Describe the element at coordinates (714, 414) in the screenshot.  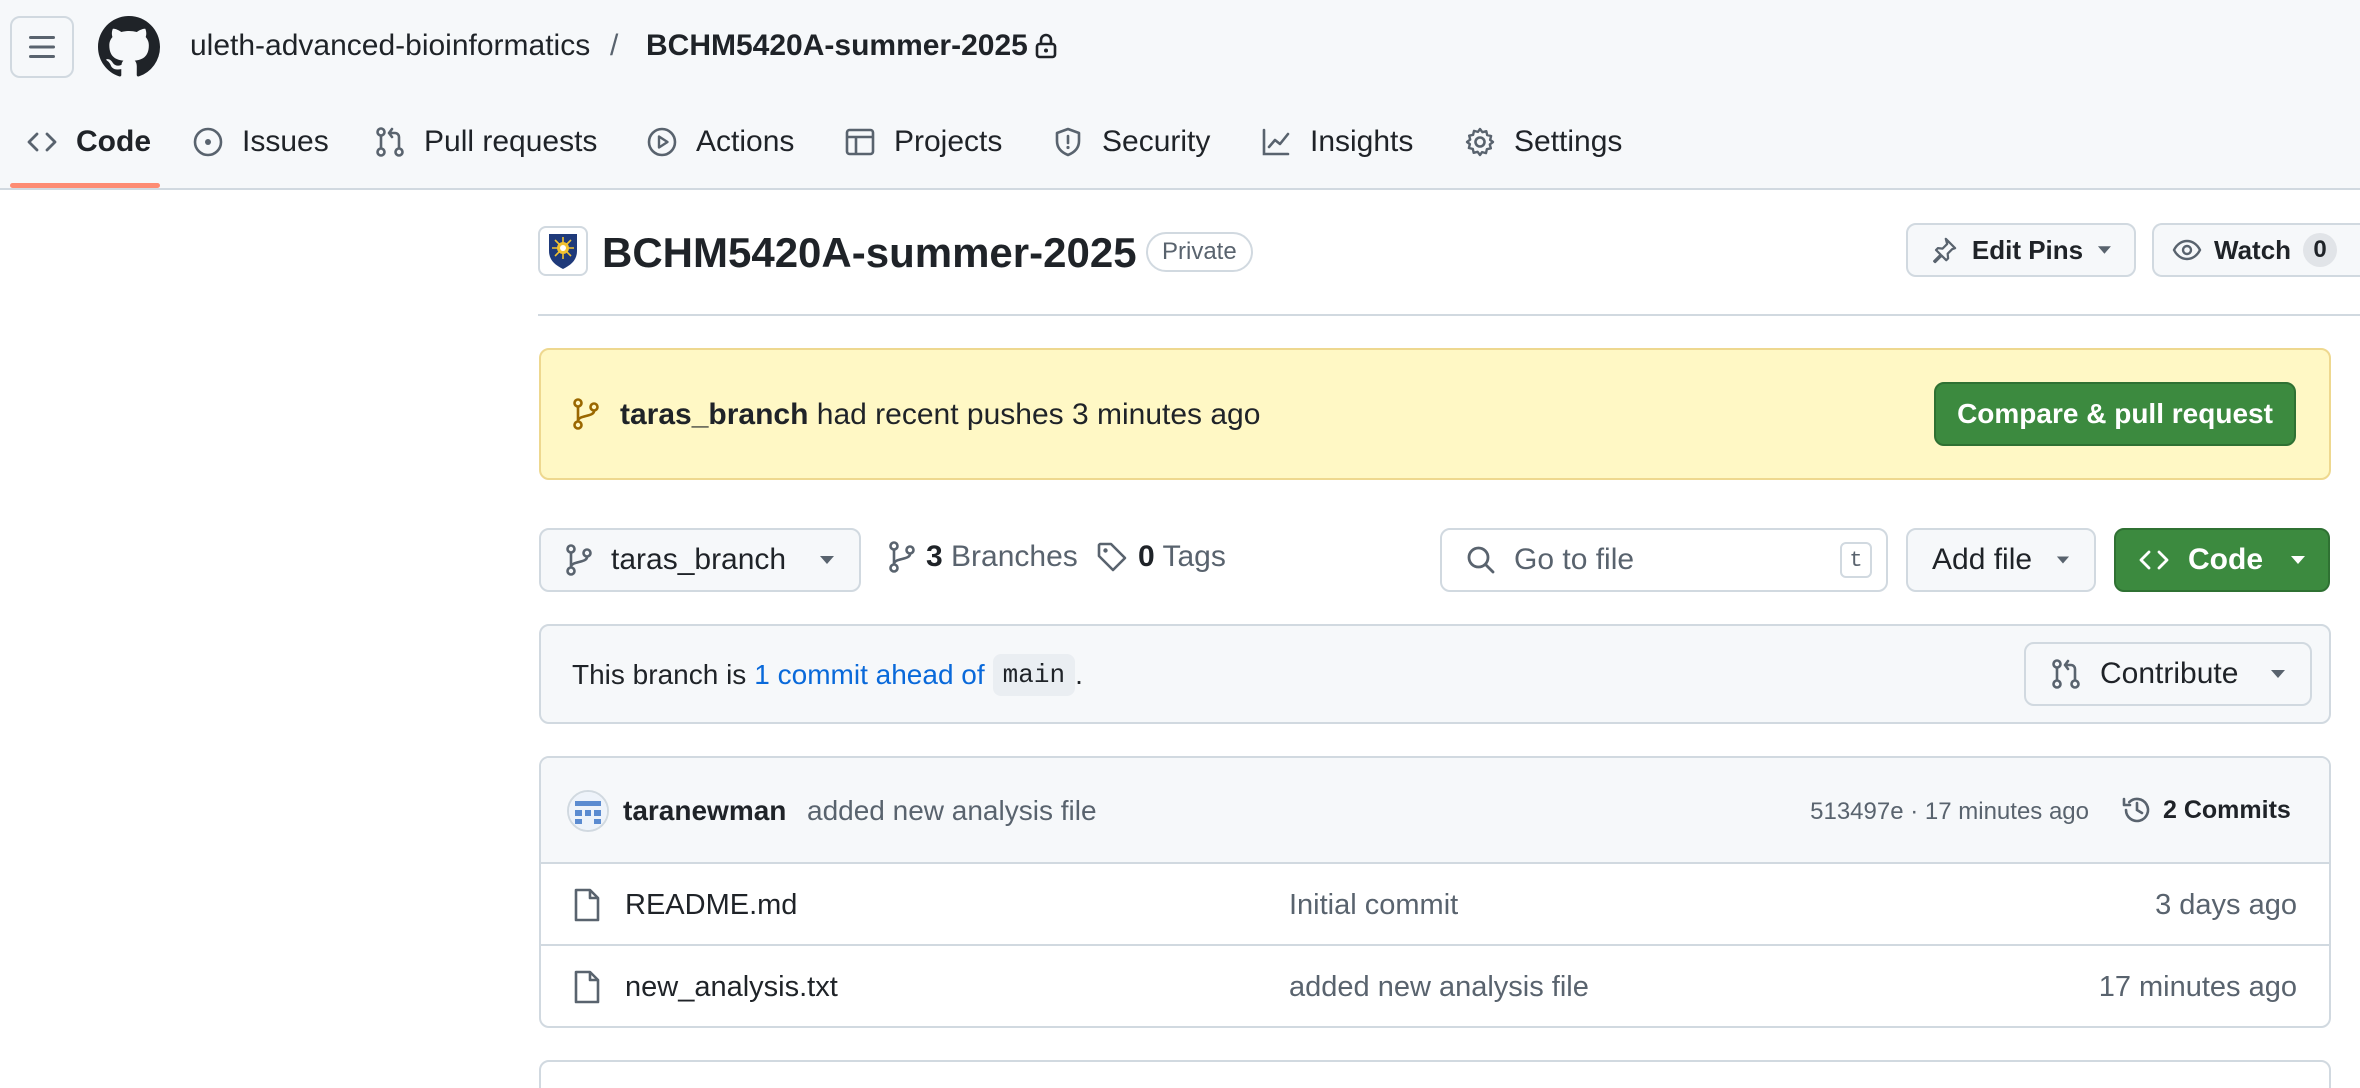
I see `recent-push-branch: taras_branch` at that location.